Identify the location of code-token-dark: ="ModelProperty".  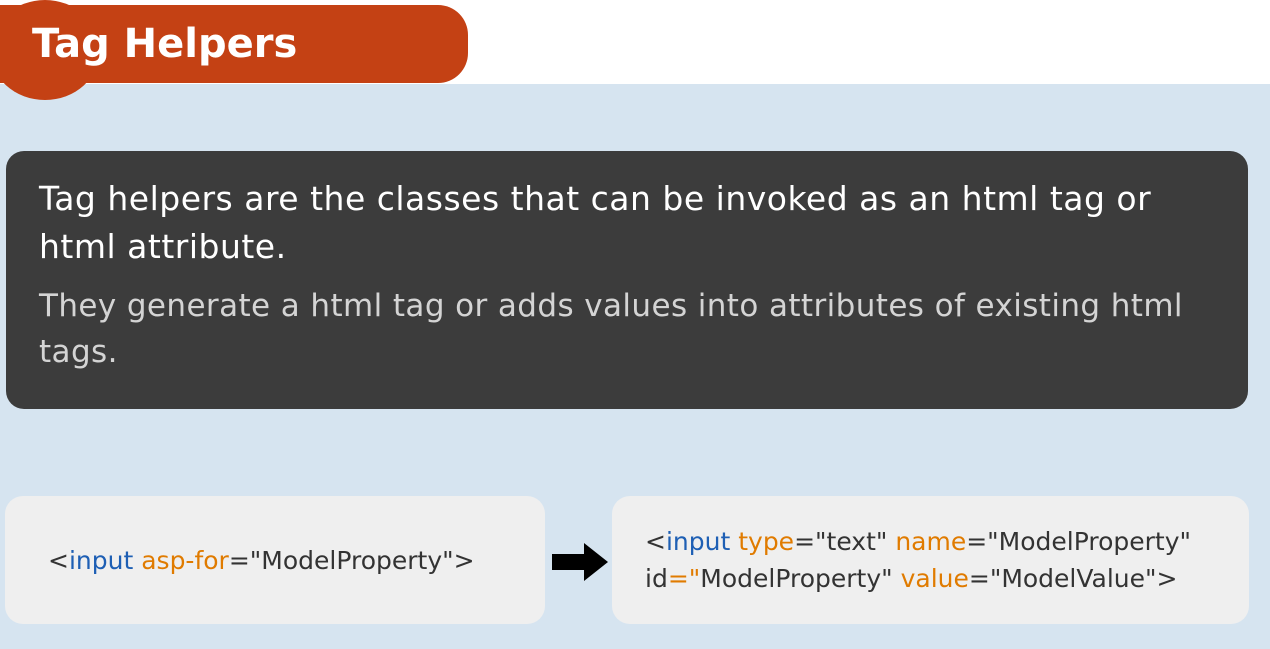
(1079, 541).